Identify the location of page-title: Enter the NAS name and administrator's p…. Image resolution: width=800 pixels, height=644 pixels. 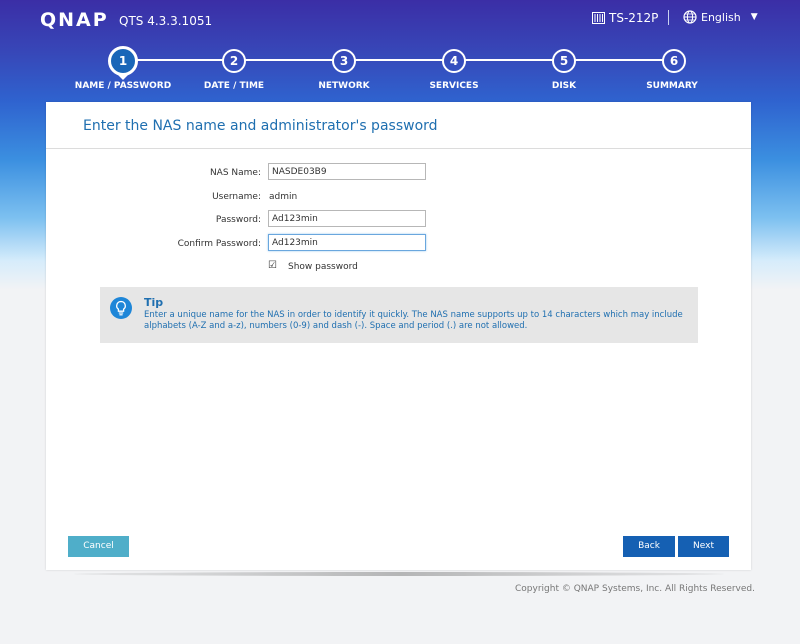
(260, 126).